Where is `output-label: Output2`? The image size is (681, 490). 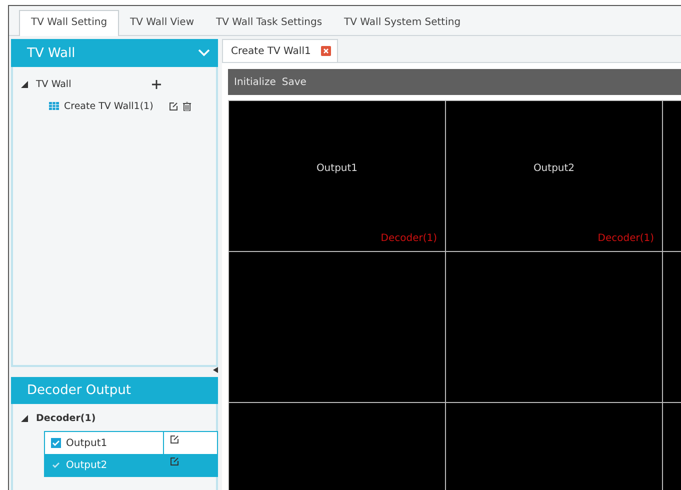
output-label: Output2 is located at coordinates (87, 465).